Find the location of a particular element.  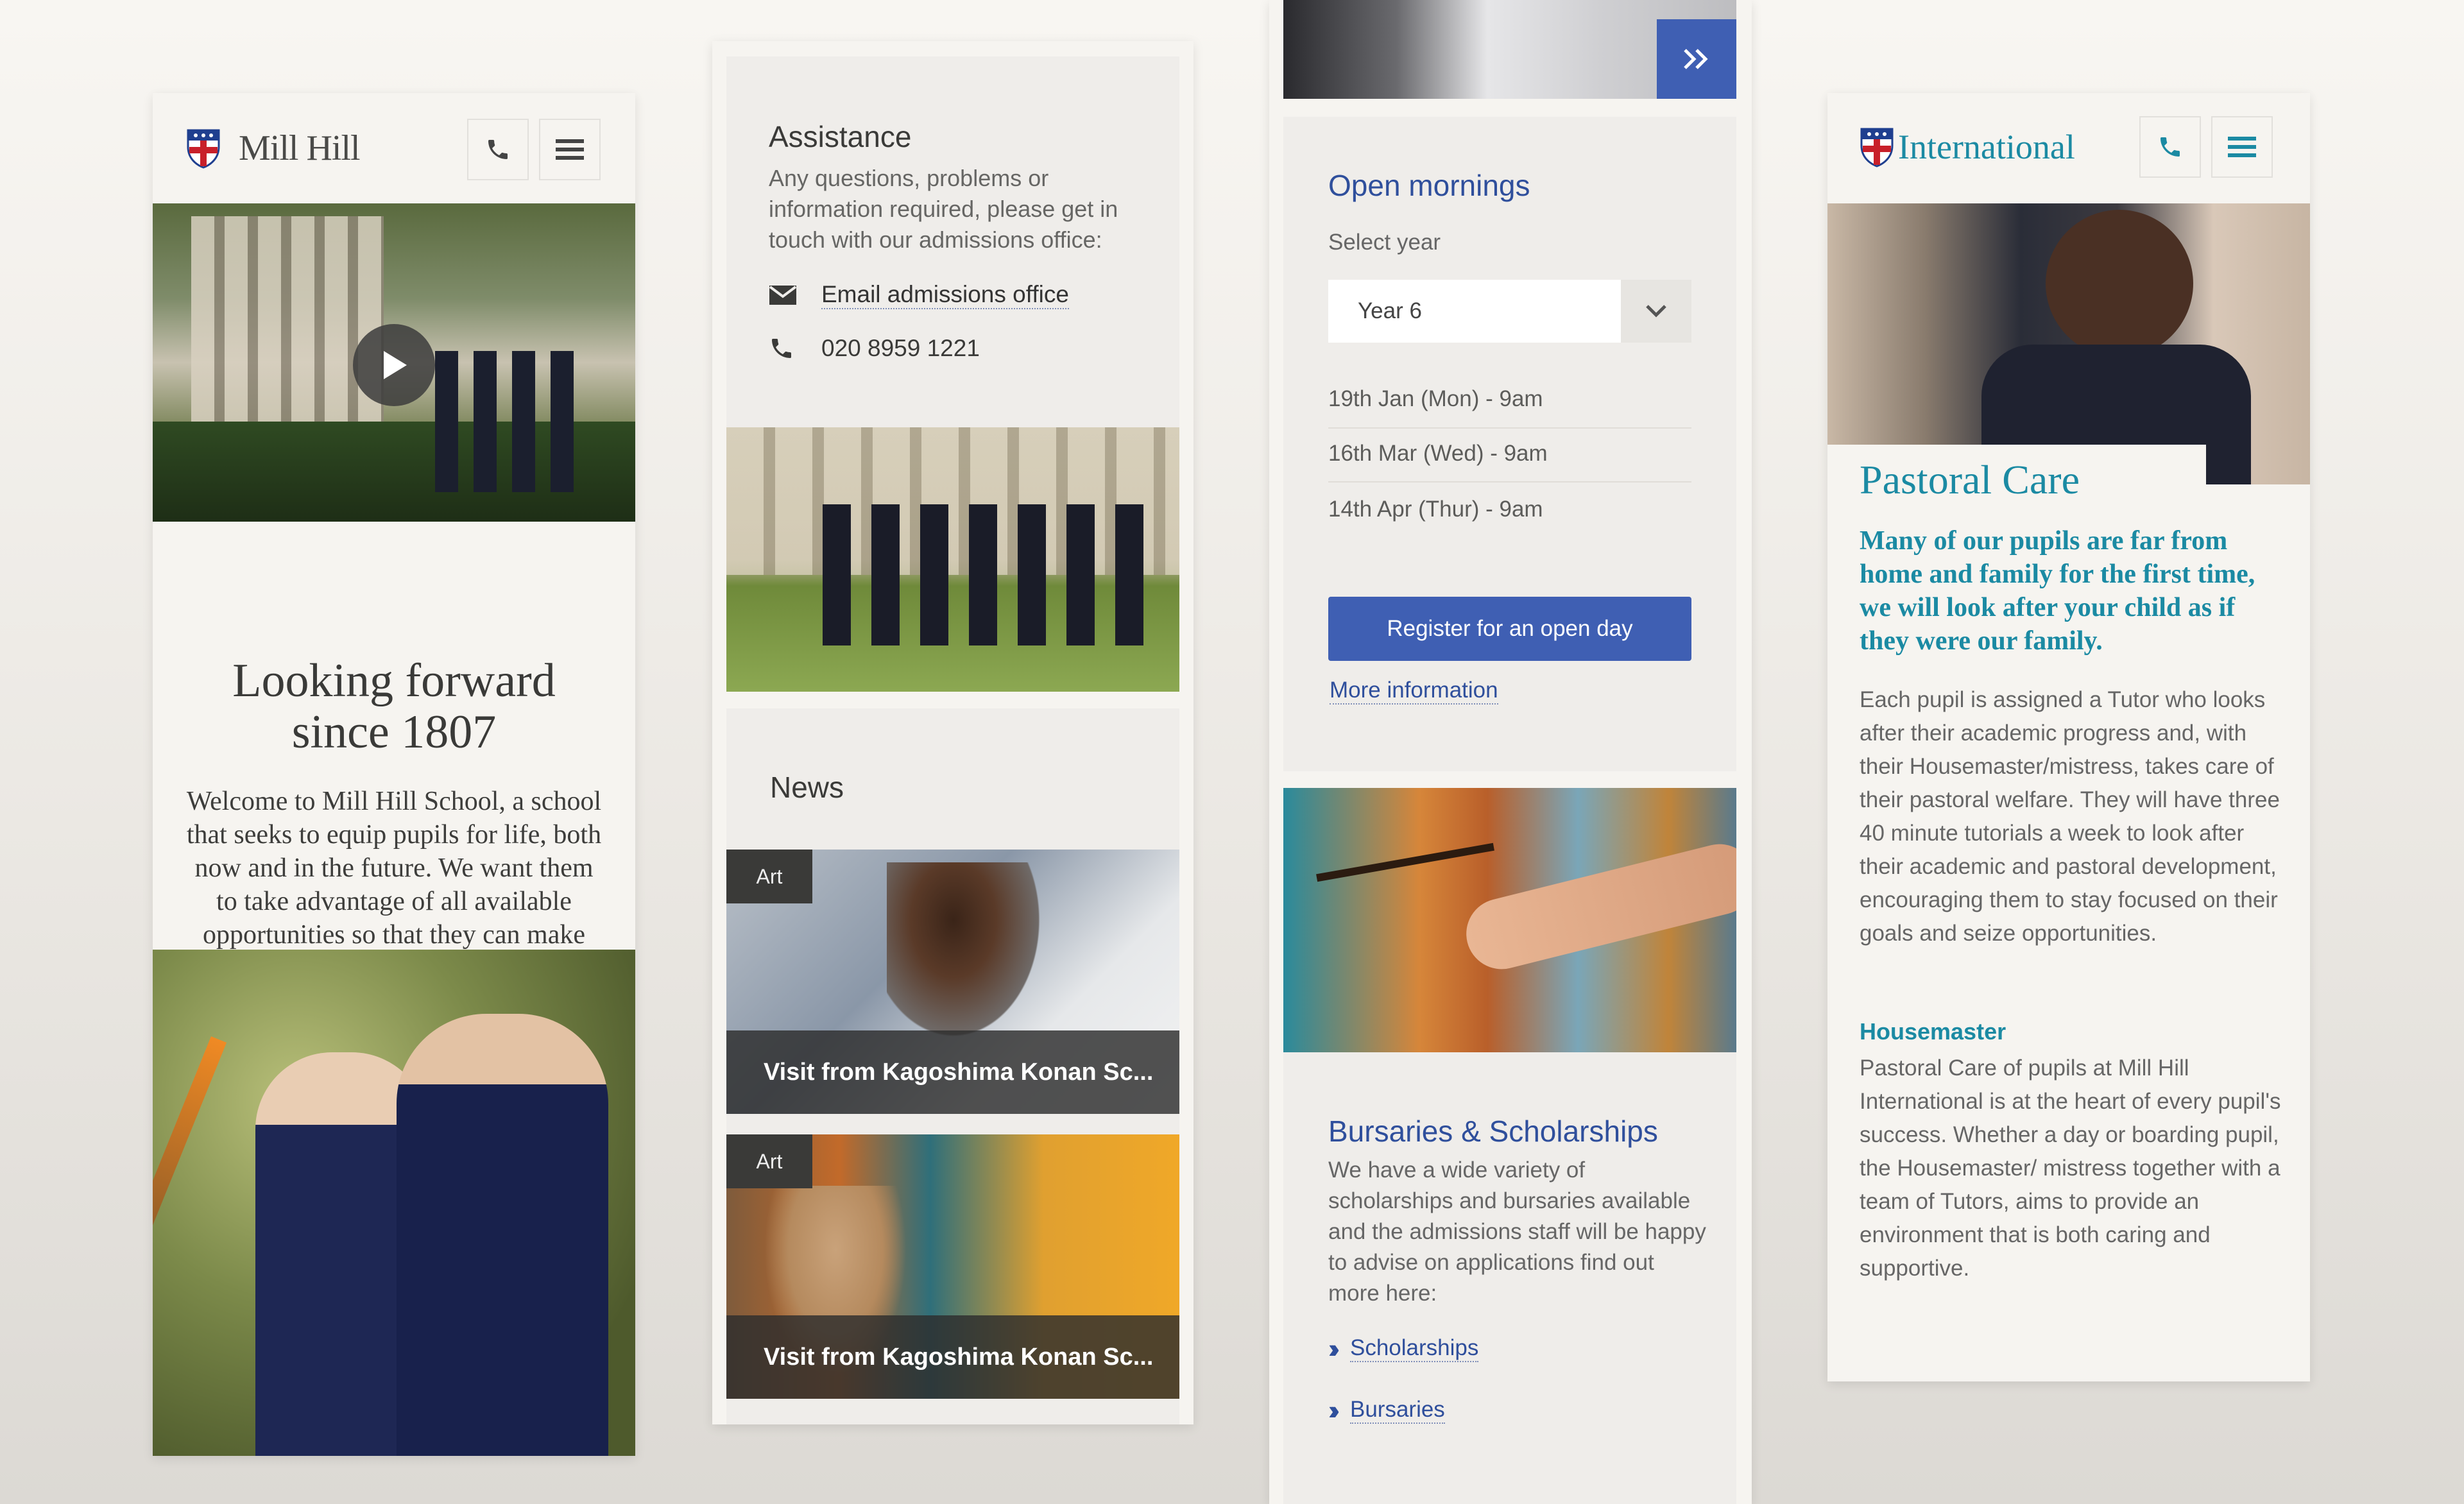

hockey-photo is located at coordinates (394, 1203).